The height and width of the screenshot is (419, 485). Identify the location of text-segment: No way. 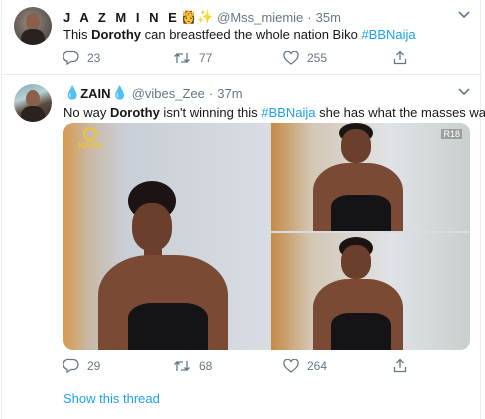
(86, 112).